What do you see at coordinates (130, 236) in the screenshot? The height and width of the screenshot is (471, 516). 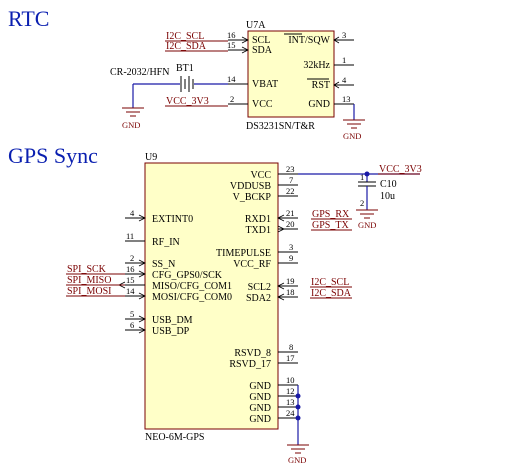 I see `gps-pin-num-rf-in: 11` at bounding box center [130, 236].